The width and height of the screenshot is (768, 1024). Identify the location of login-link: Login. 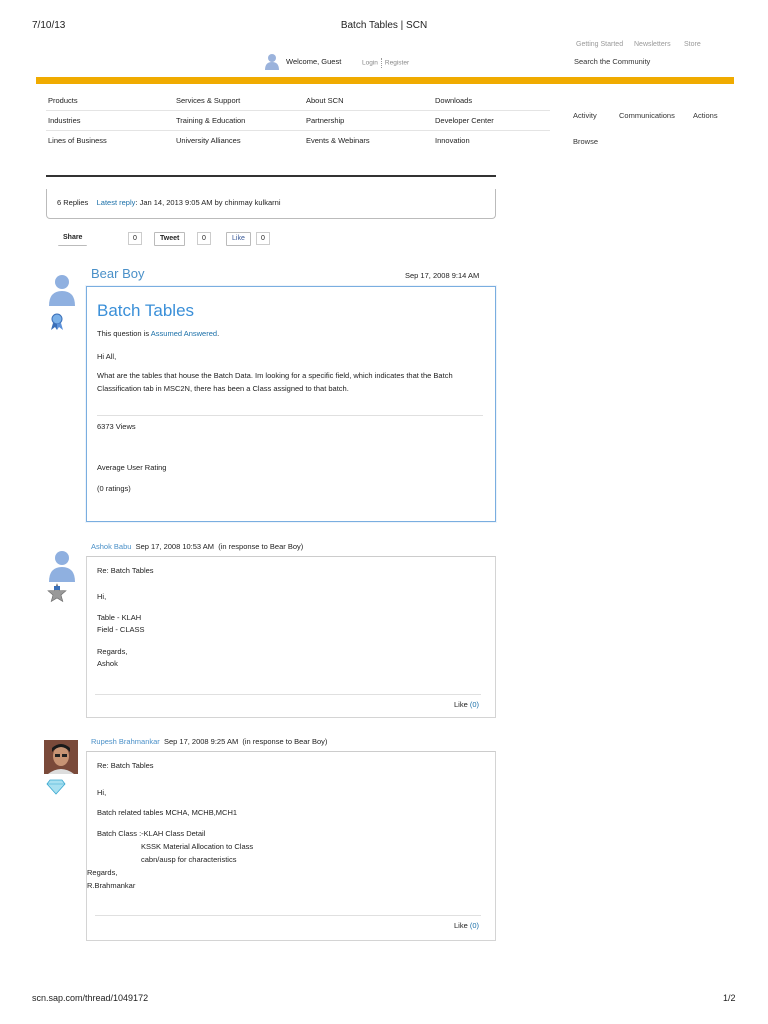
(370, 63).